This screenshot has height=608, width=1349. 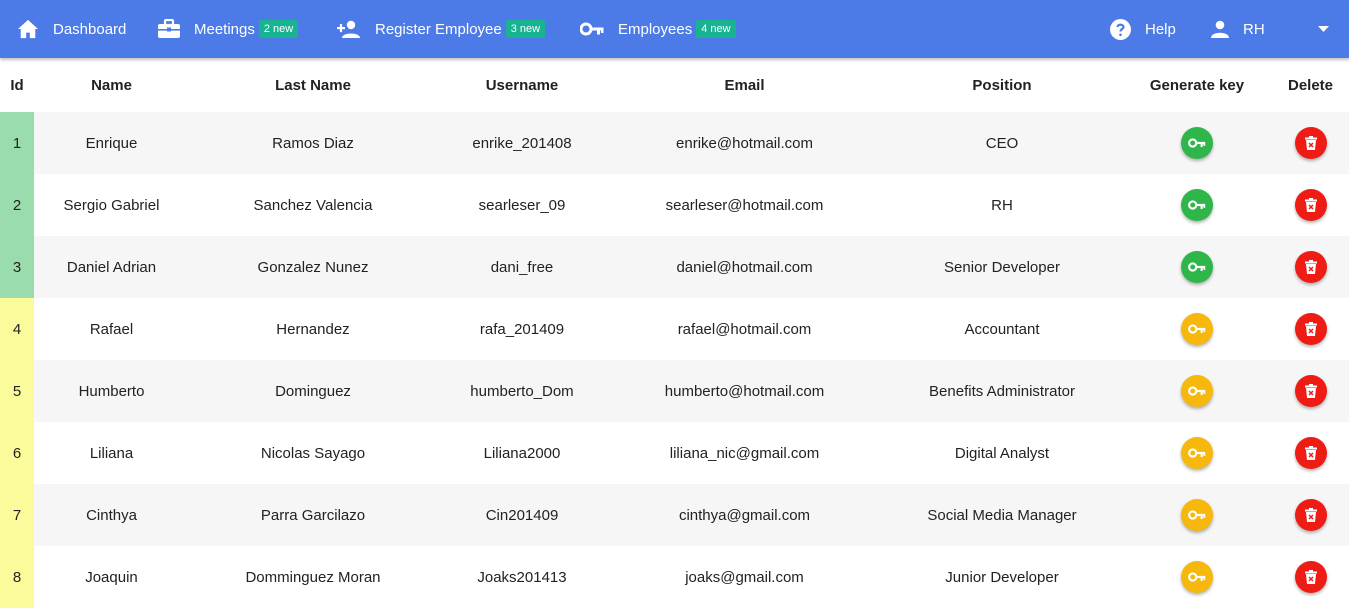 What do you see at coordinates (1238, 29) in the screenshot?
I see `nav-user-menu: RH` at bounding box center [1238, 29].